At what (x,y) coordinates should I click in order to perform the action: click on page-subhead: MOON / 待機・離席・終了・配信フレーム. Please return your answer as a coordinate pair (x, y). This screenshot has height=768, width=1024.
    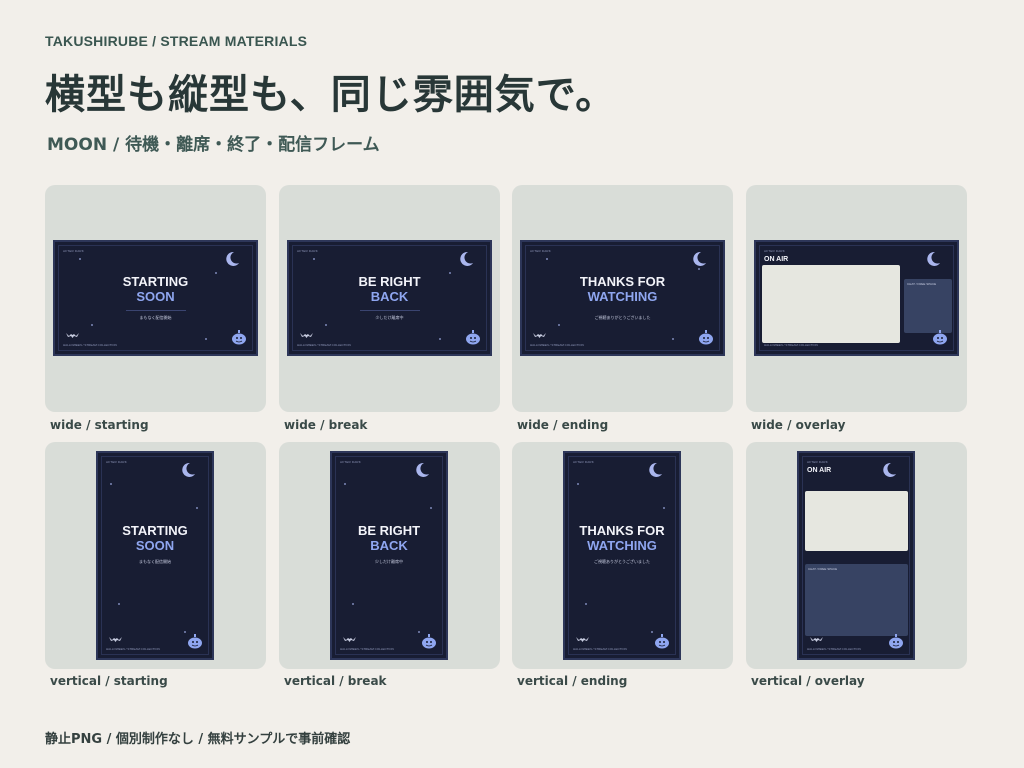
    Looking at the image, I should click on (213, 145).